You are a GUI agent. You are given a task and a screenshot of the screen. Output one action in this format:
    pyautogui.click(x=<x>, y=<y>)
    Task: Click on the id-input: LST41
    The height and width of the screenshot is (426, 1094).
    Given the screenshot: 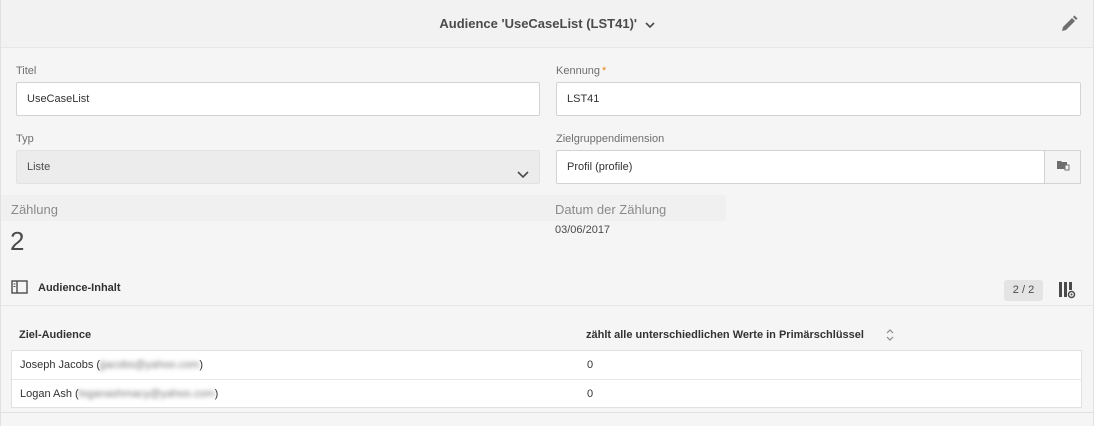 What is the action you would take?
    pyautogui.click(x=818, y=99)
    